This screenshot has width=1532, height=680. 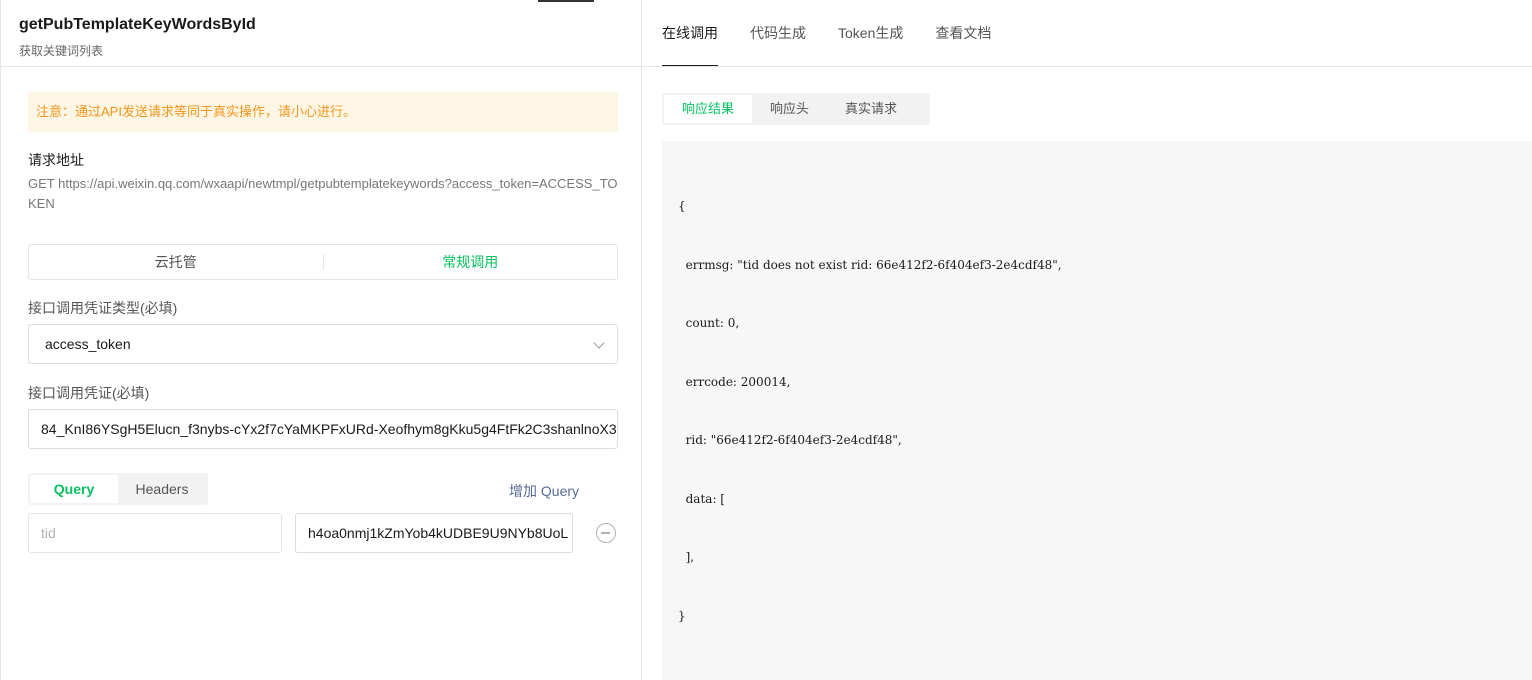 I want to click on tab-query: Query, so click(x=74, y=489).